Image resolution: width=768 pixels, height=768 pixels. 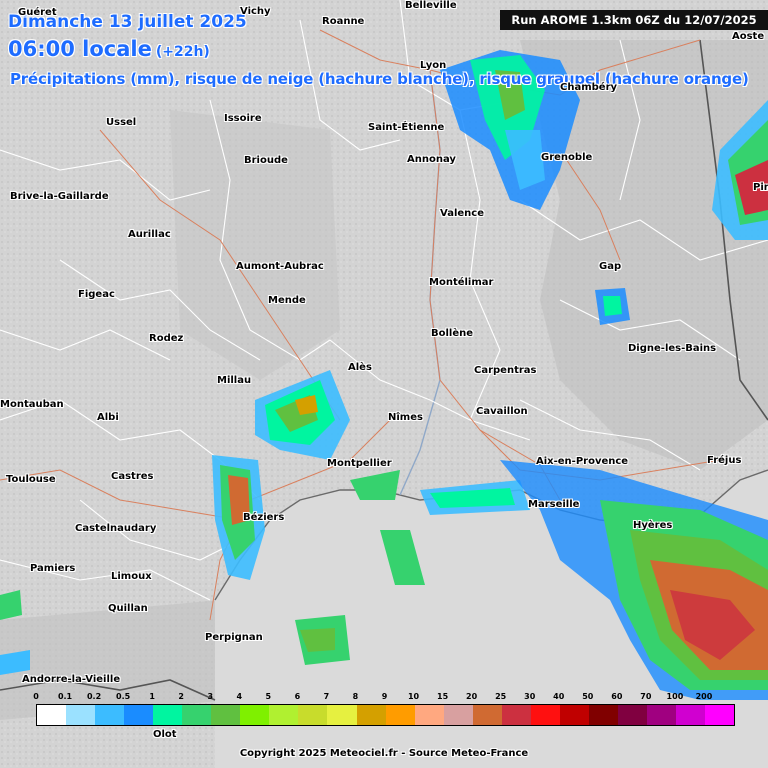 What do you see at coordinates (210, 696) in the screenshot?
I see `legend-label: 3` at bounding box center [210, 696].